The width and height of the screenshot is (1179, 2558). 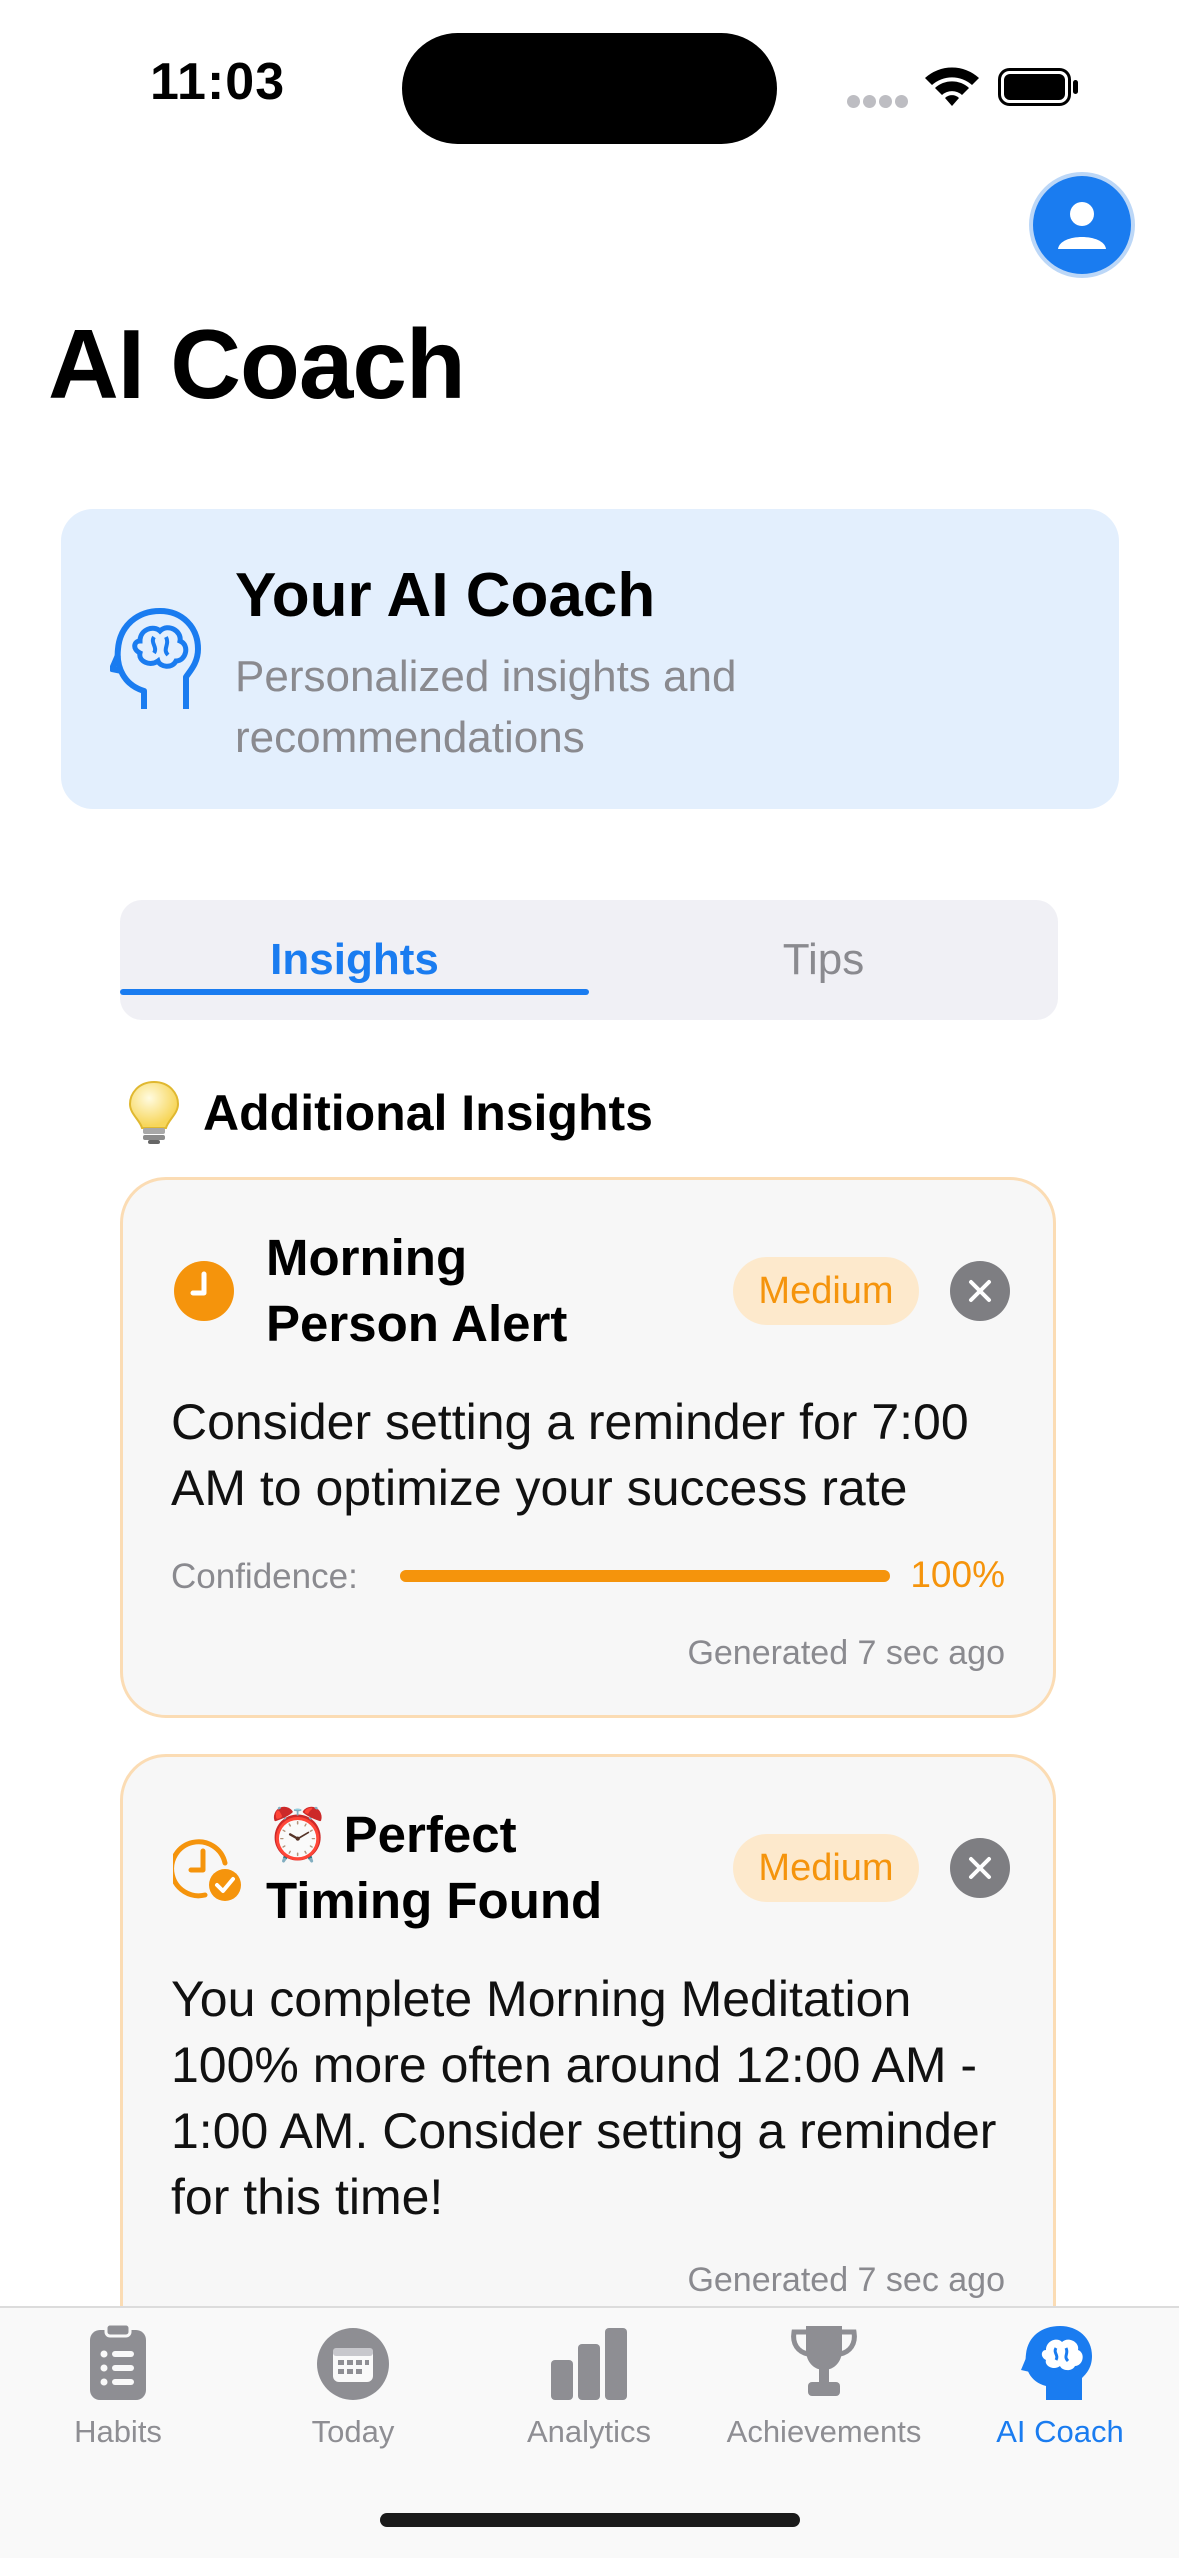 I want to click on wifi-icon, so click(x=952, y=86).